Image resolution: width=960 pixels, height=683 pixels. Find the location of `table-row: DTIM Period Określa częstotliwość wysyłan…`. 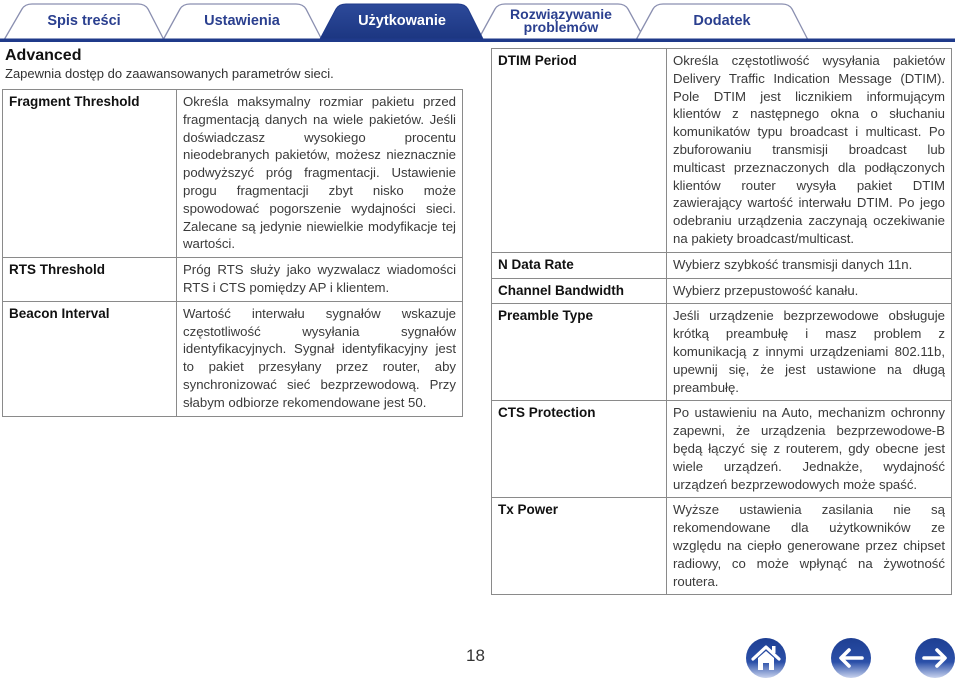

table-row: DTIM Period Określa częstotliwość wysyłan… is located at coordinates (721, 150).